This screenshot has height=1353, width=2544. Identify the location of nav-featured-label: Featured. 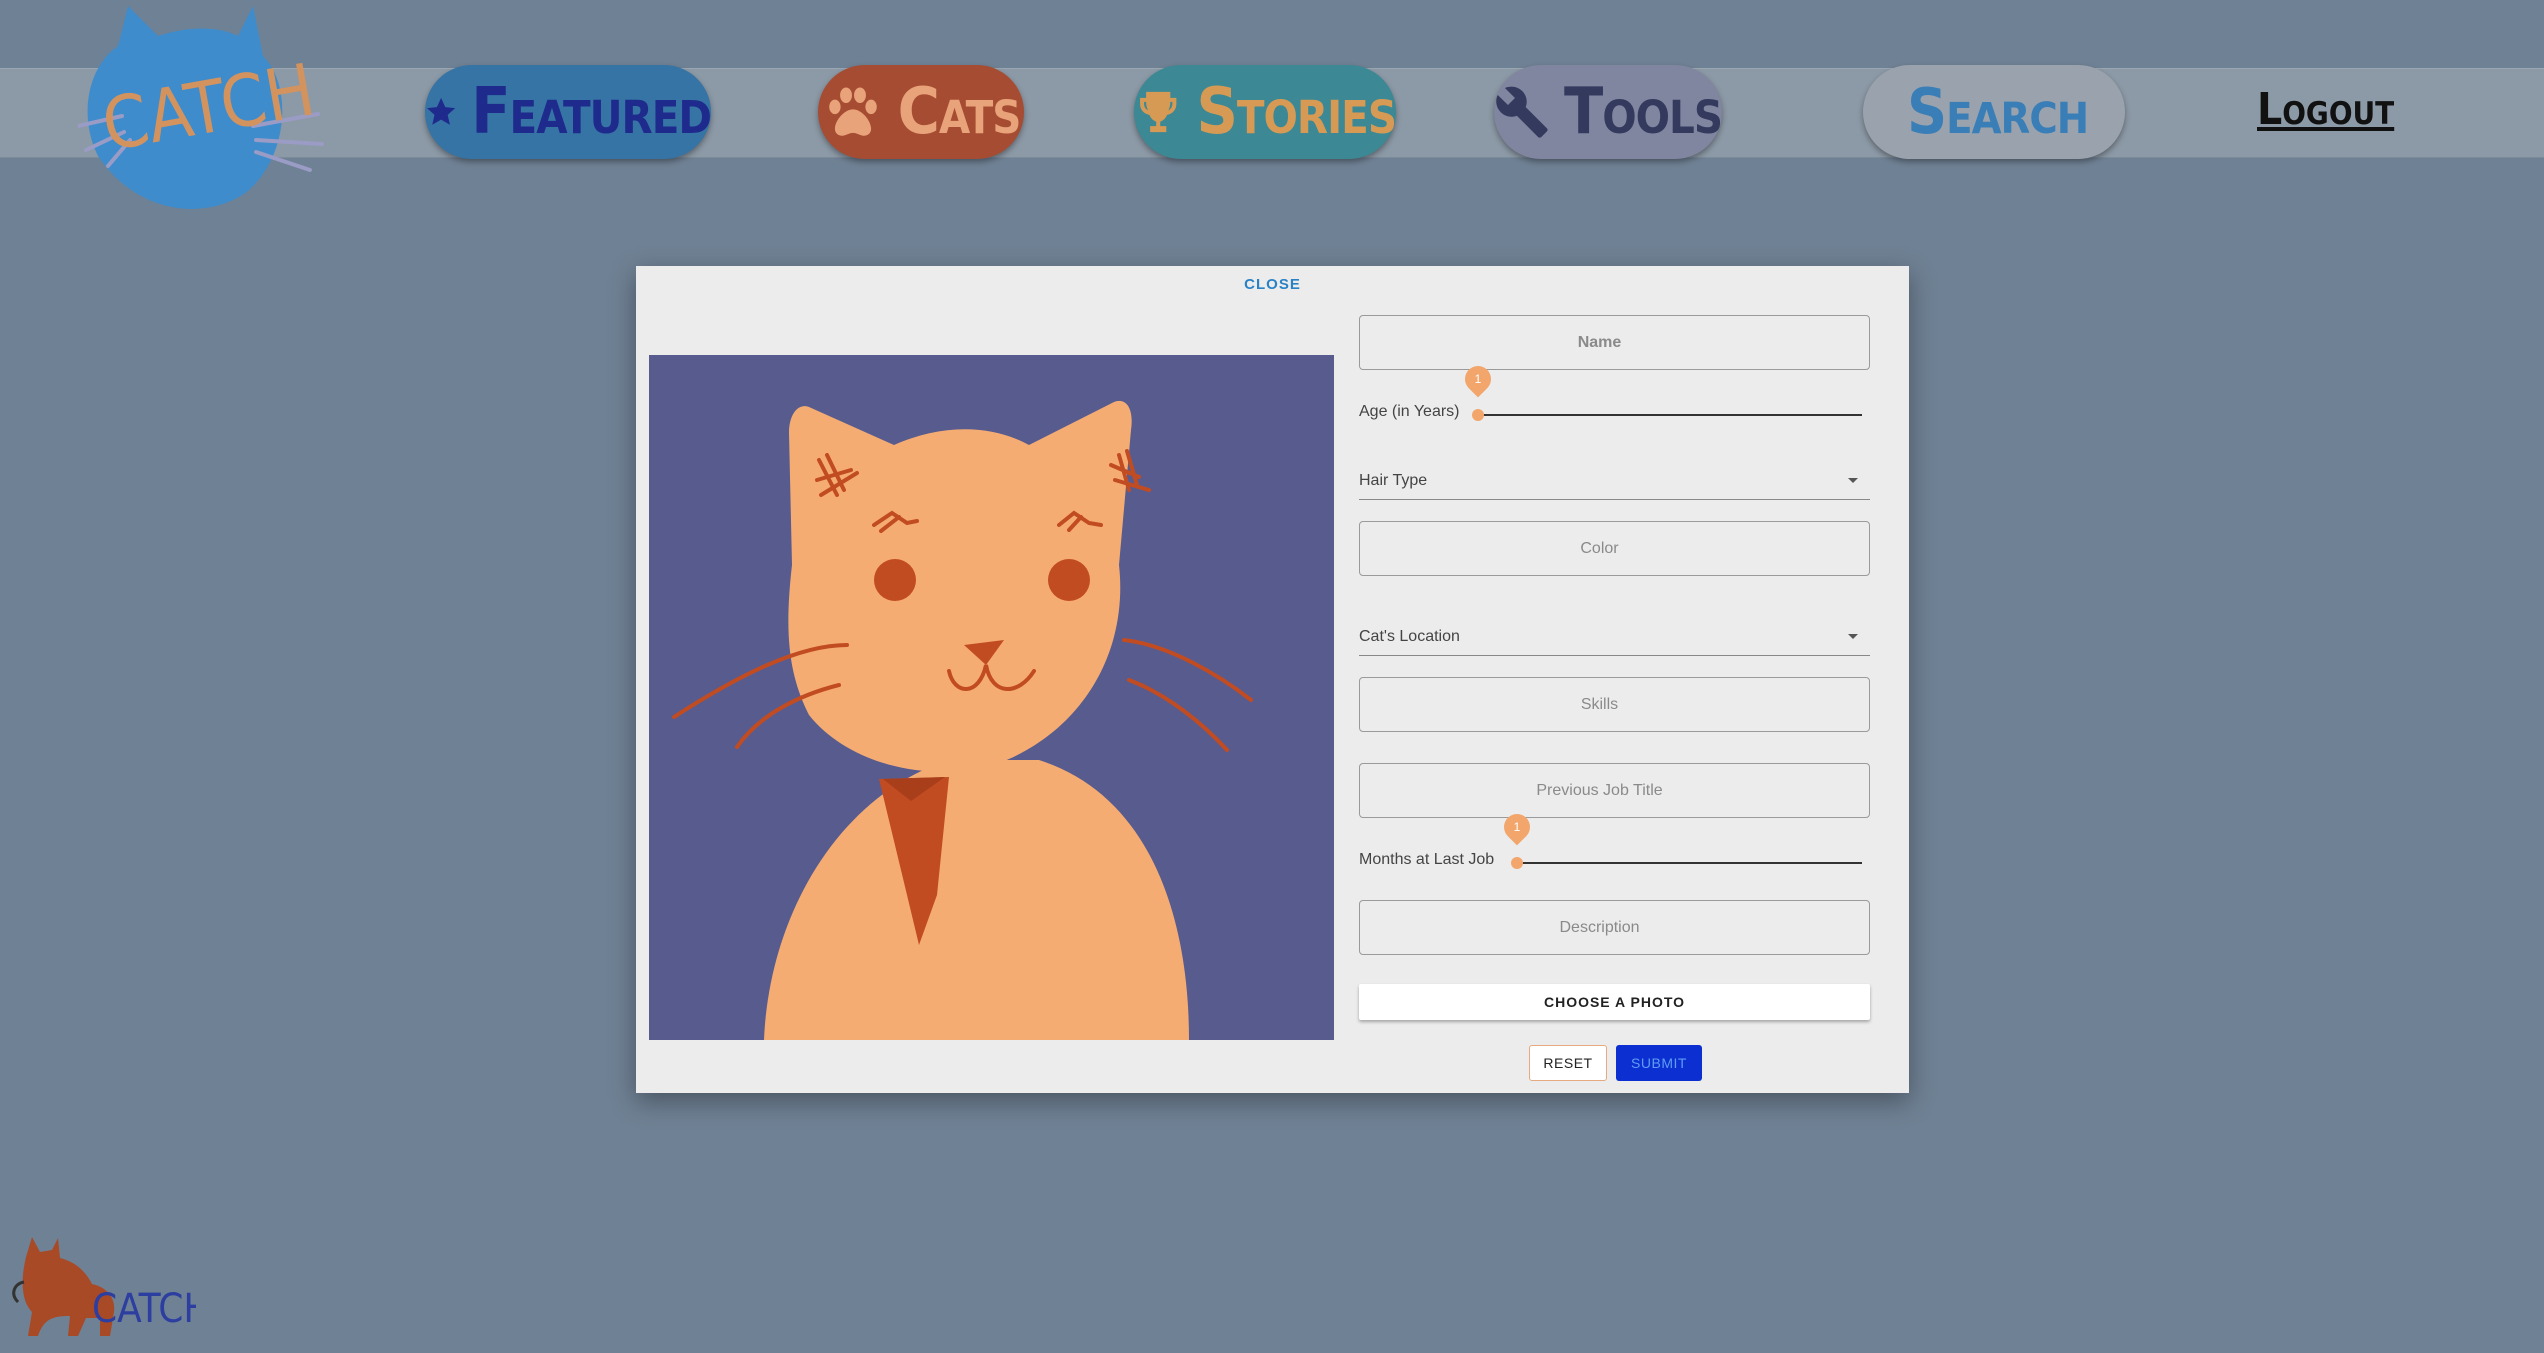
(591, 112).